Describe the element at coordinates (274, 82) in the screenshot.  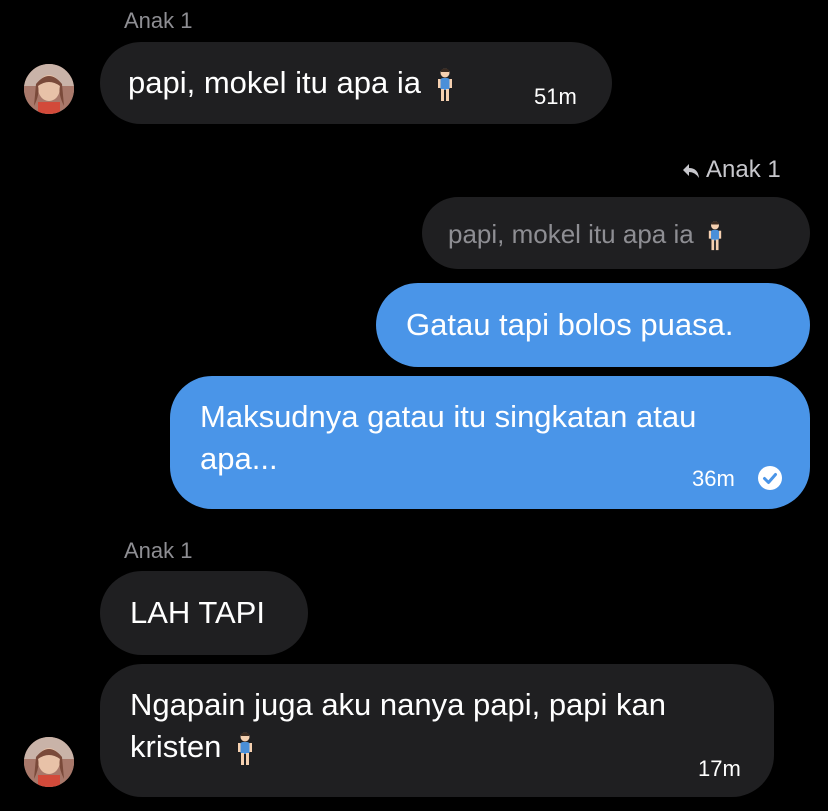
I see `message-text: papi, mokel itu apa ia` at that location.